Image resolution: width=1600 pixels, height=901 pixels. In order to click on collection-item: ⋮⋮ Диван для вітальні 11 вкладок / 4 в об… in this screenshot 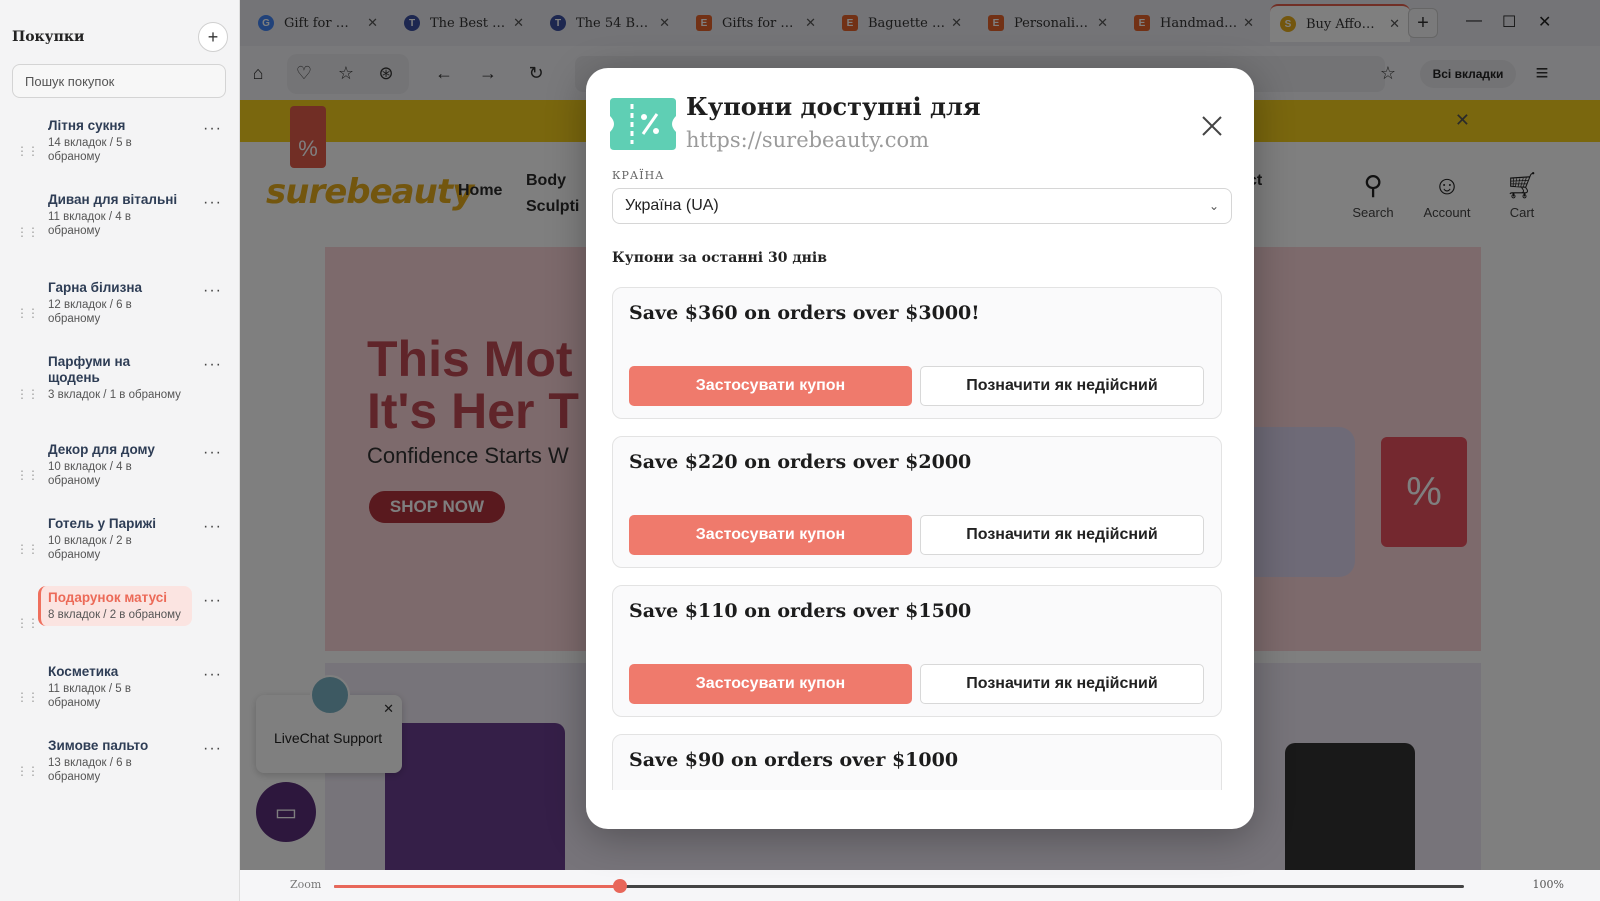, I will do `click(120, 232)`.